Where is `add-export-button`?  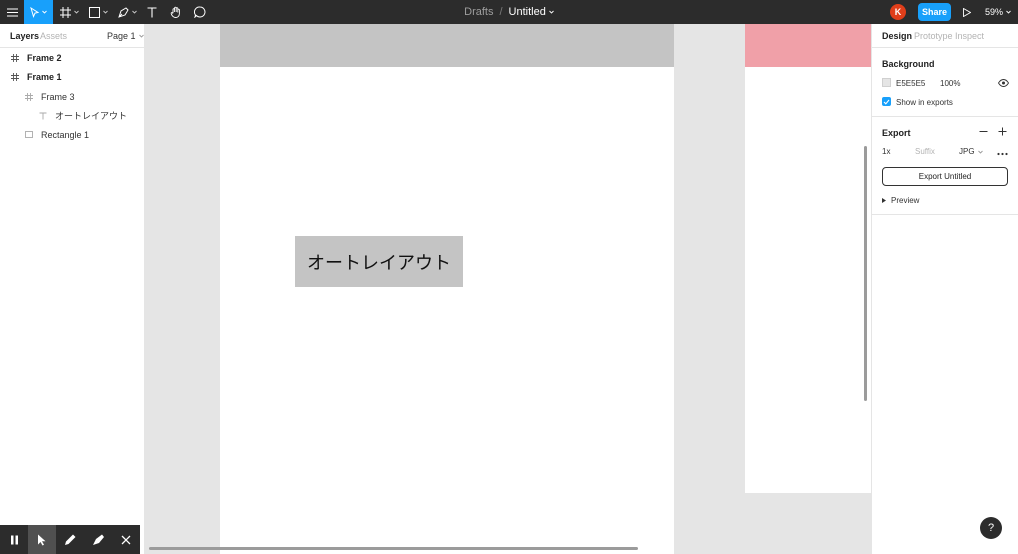
add-export-button is located at coordinates (1002, 133).